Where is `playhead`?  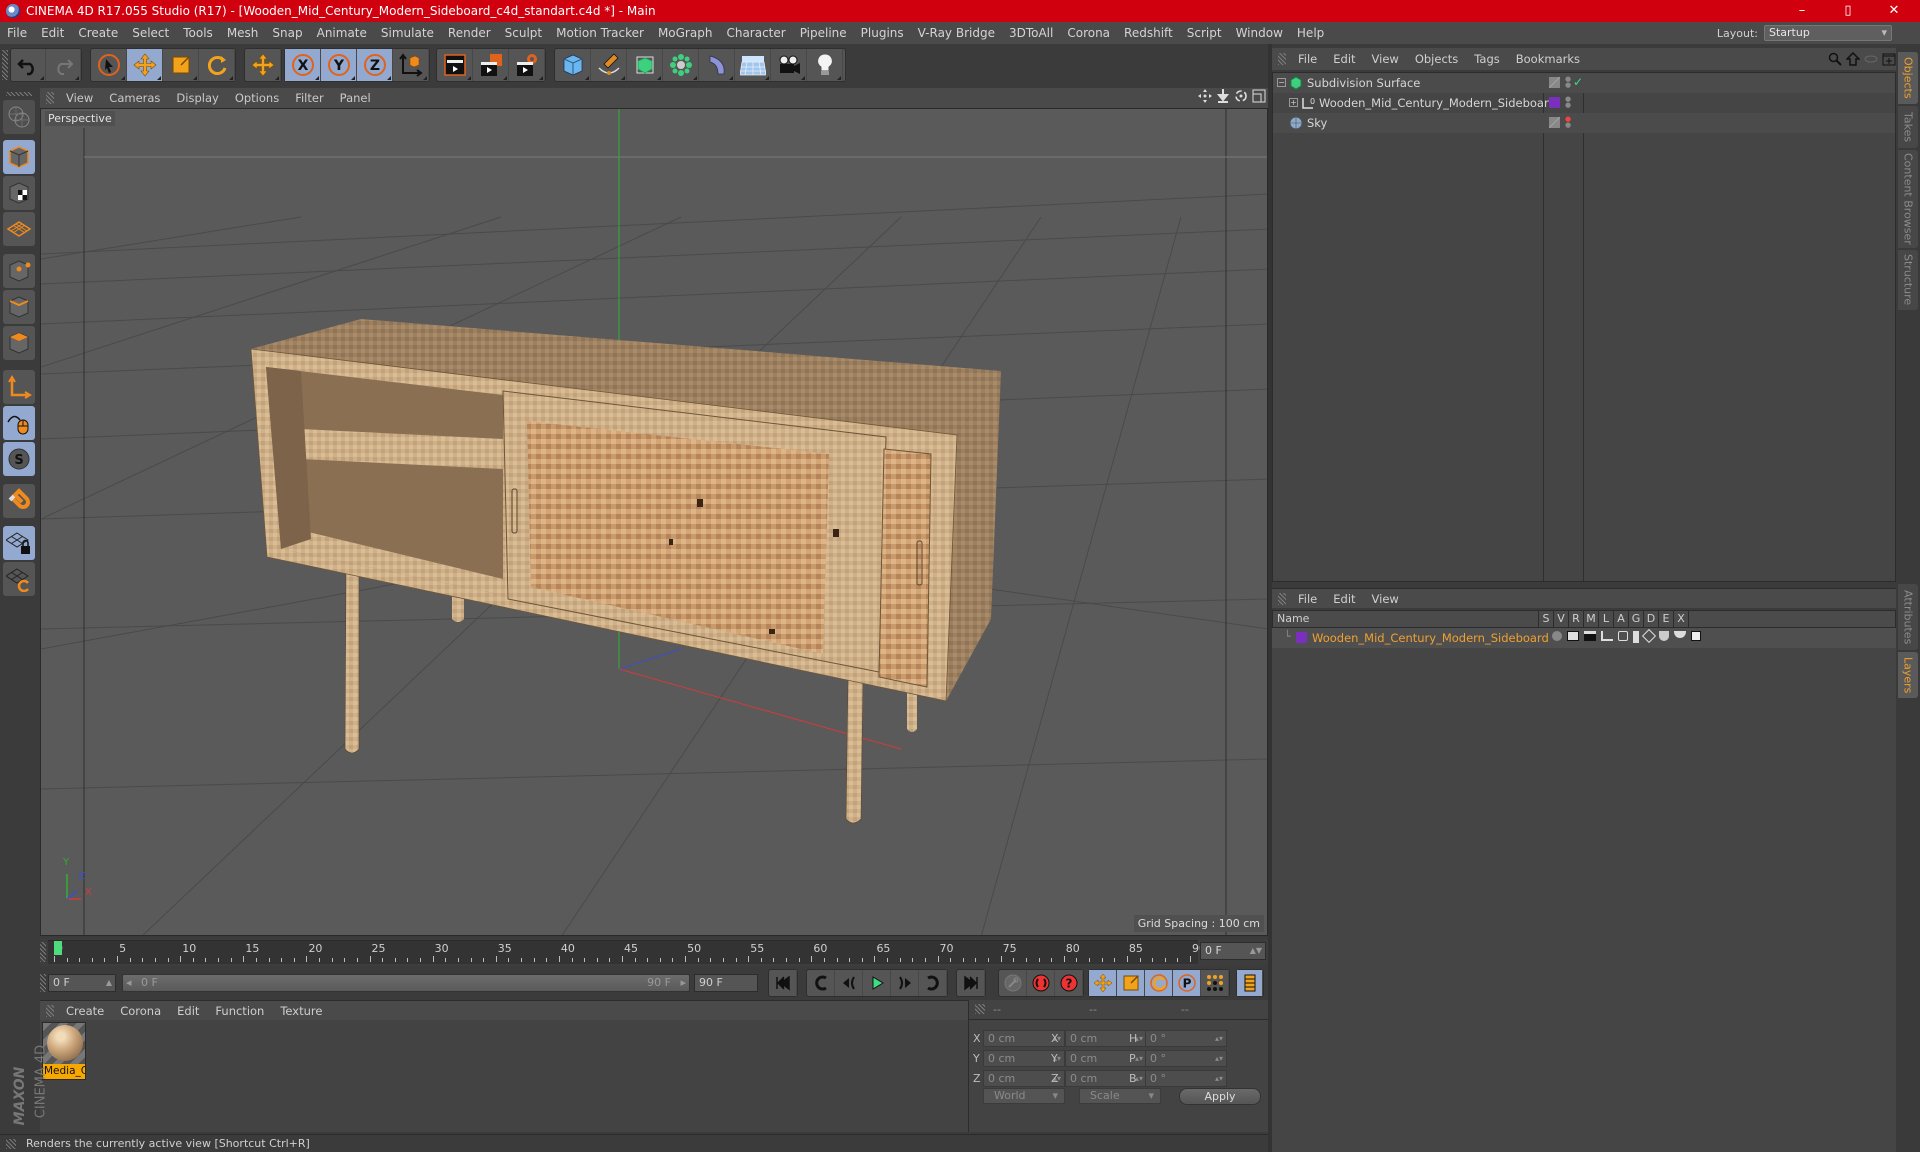
playhead is located at coordinates (58, 948).